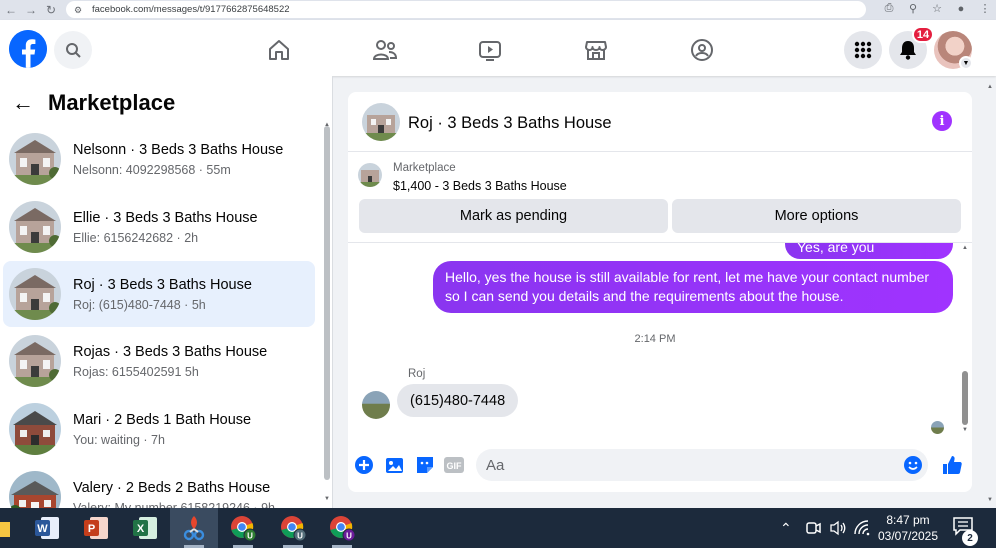 Image resolution: width=996 pixels, height=548 pixels. Describe the element at coordinates (702, 50) in the screenshot. I see `groups-icon` at that location.